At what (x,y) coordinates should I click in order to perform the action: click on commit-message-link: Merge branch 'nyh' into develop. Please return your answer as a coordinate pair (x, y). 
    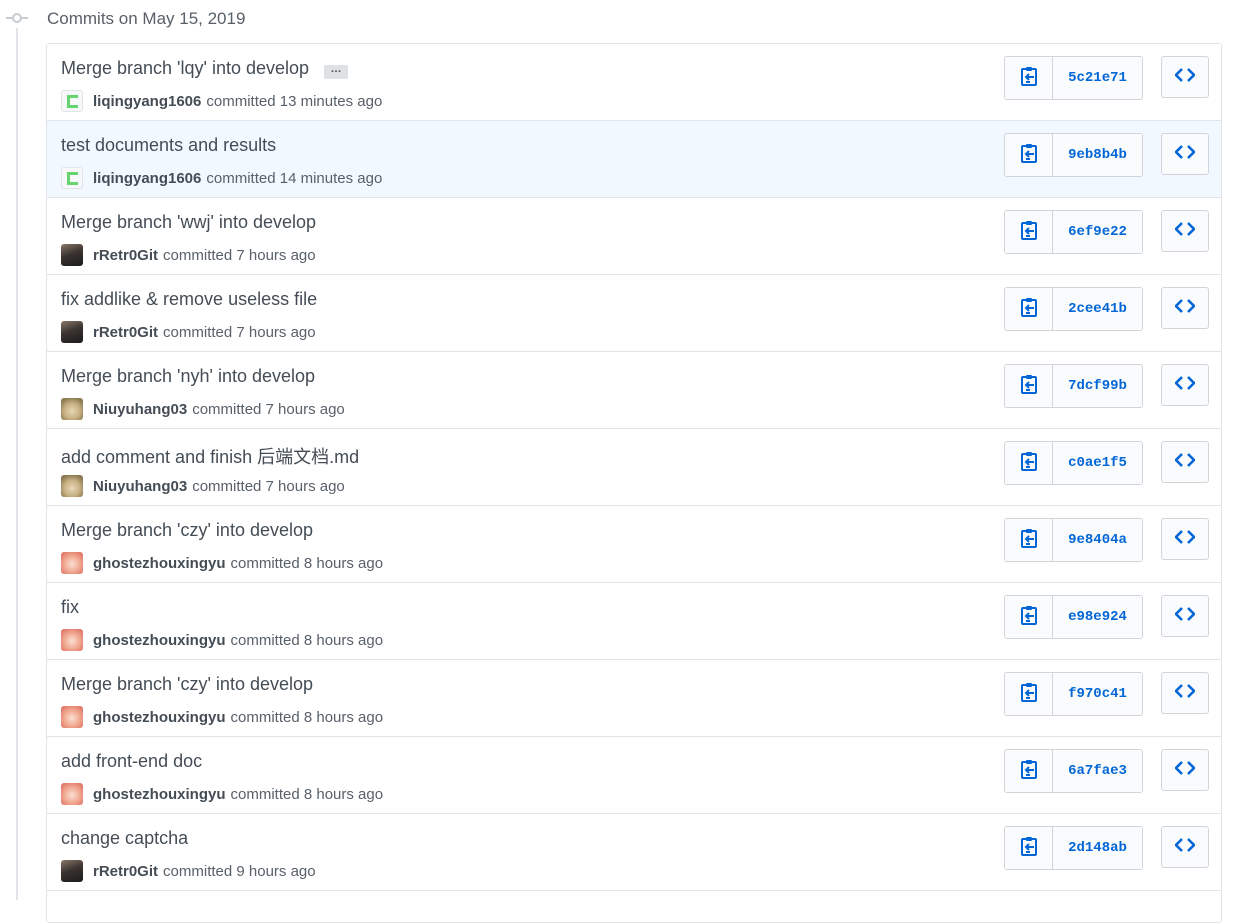
    Looking at the image, I should click on (188, 376).